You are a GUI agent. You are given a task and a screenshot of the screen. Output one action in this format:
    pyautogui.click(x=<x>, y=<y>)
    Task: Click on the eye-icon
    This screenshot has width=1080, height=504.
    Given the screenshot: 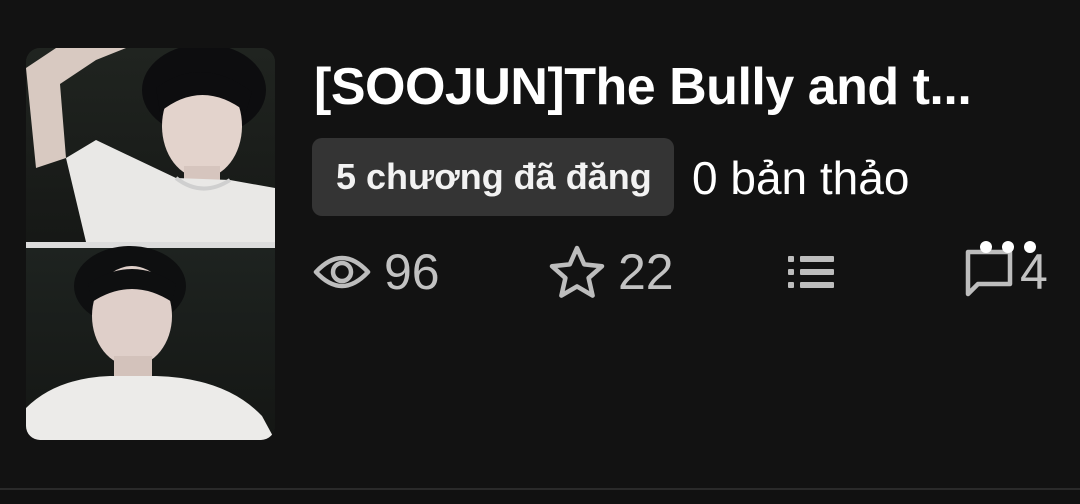 What is the action you would take?
    pyautogui.click(x=342, y=272)
    